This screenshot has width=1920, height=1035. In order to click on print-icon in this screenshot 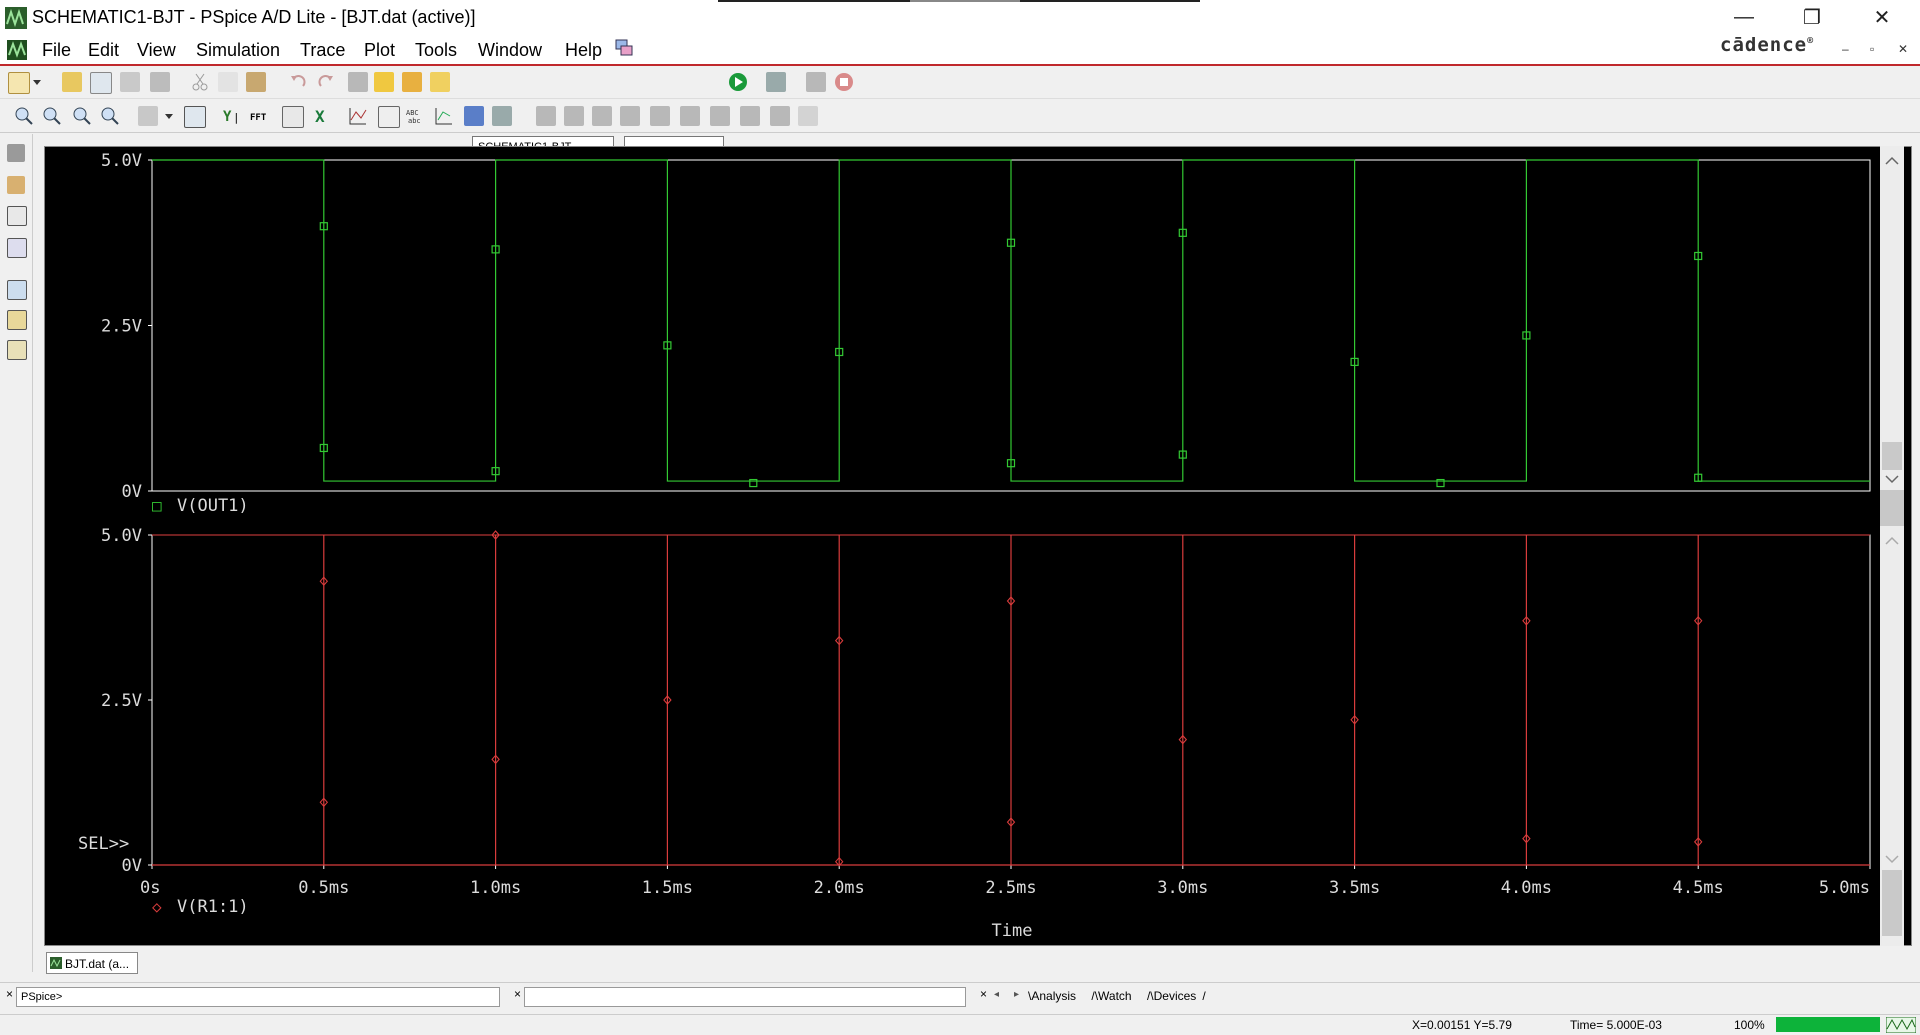, I will do `click(160, 82)`.